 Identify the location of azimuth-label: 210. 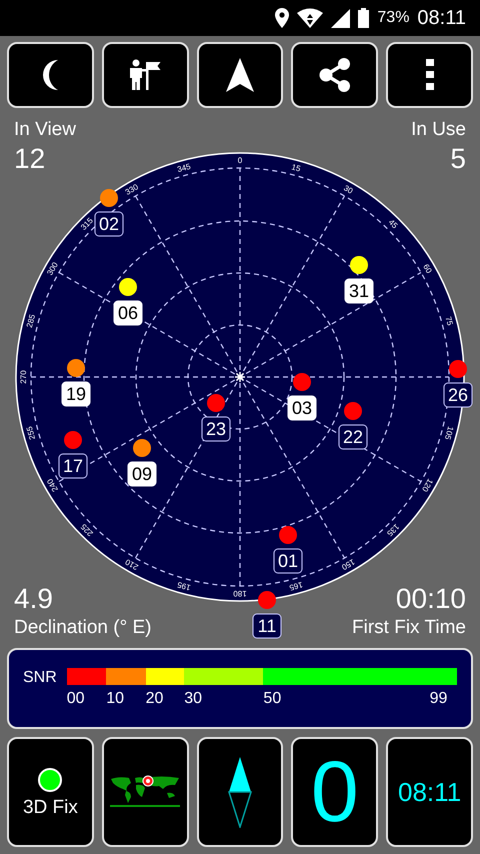
(132, 564).